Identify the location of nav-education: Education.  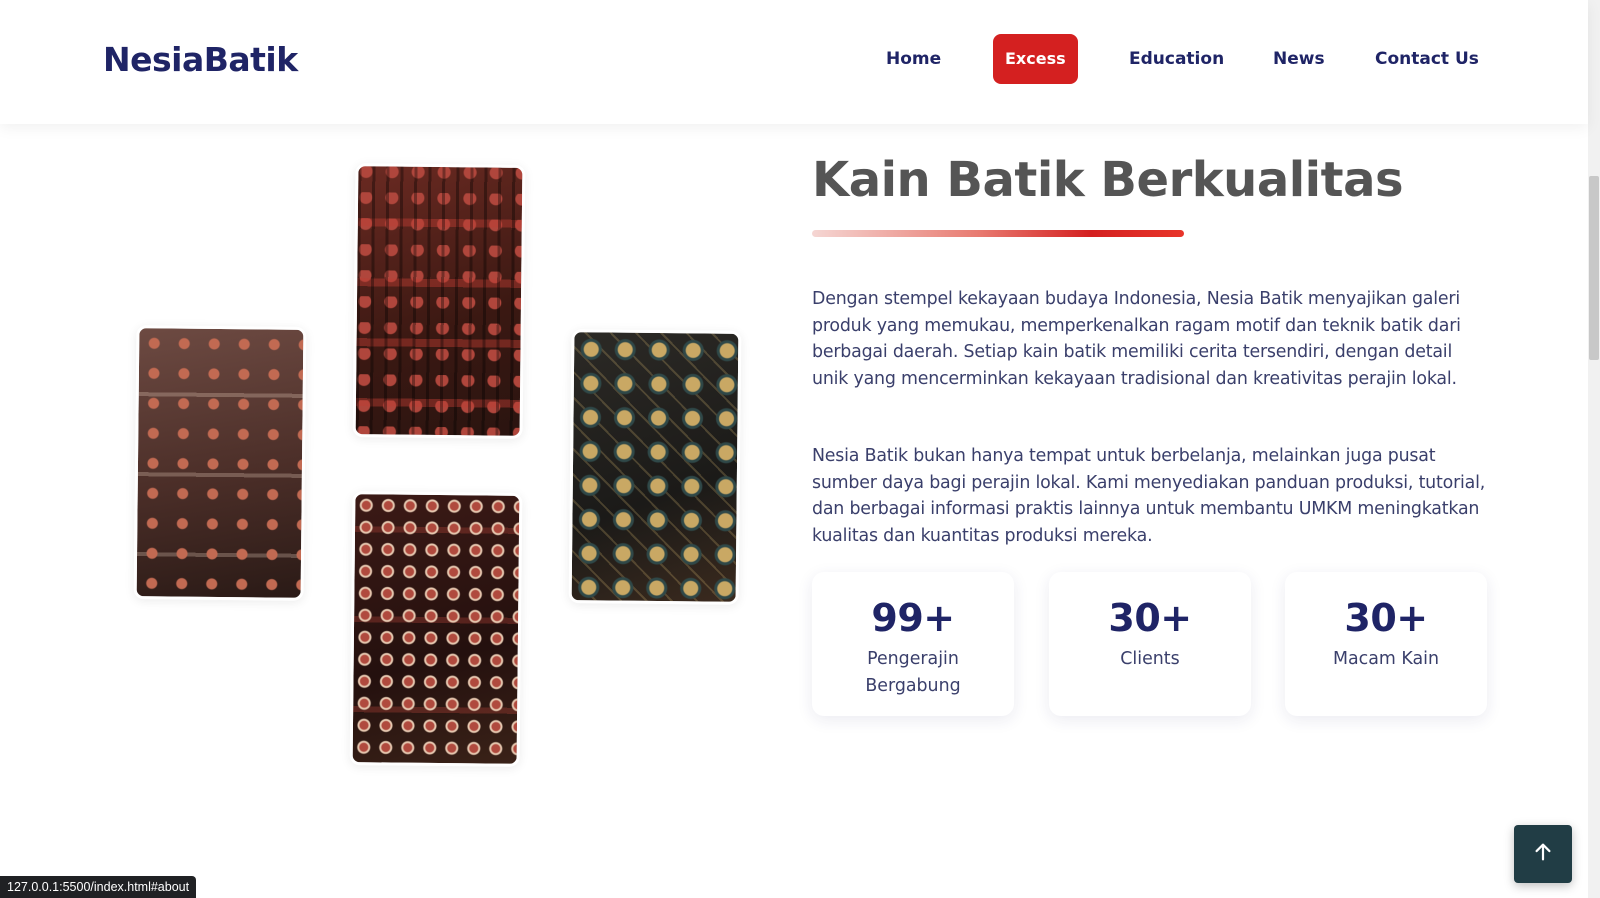
(1176, 59).